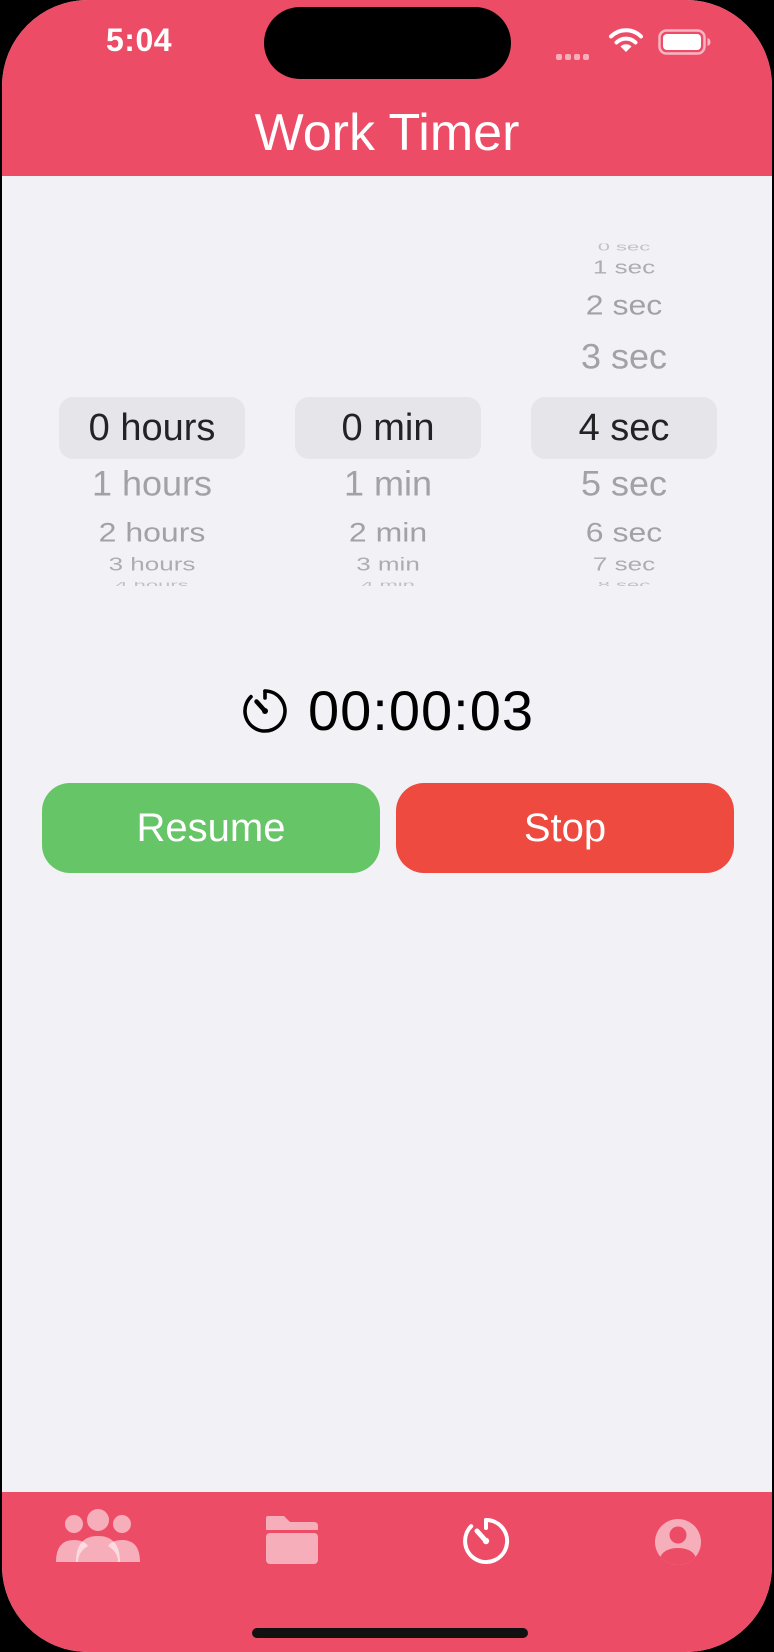 Image resolution: width=774 pixels, height=1652 pixels. What do you see at coordinates (626, 40) in the screenshot?
I see `wifi-icon` at bounding box center [626, 40].